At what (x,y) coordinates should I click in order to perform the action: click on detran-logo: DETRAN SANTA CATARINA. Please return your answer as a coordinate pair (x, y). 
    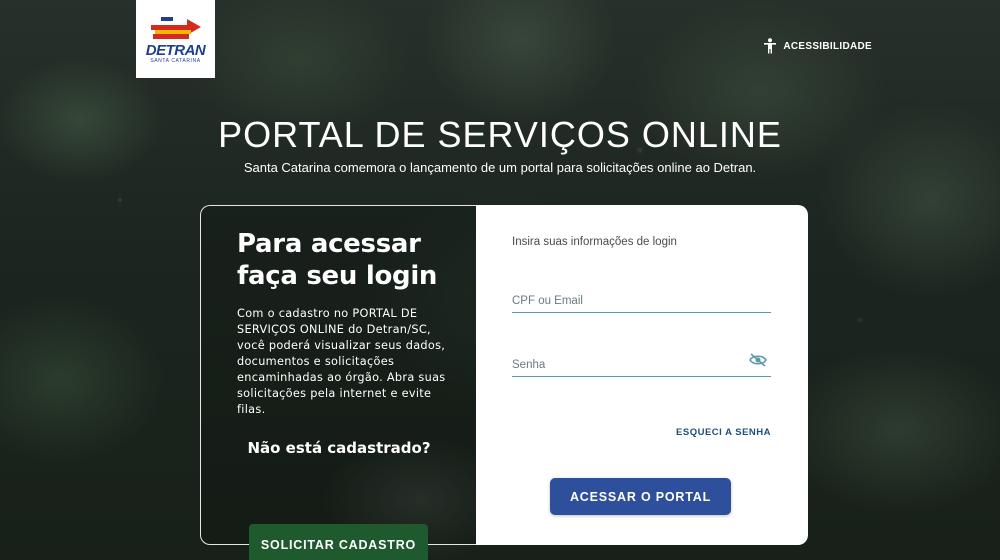
    Looking at the image, I should click on (175, 39).